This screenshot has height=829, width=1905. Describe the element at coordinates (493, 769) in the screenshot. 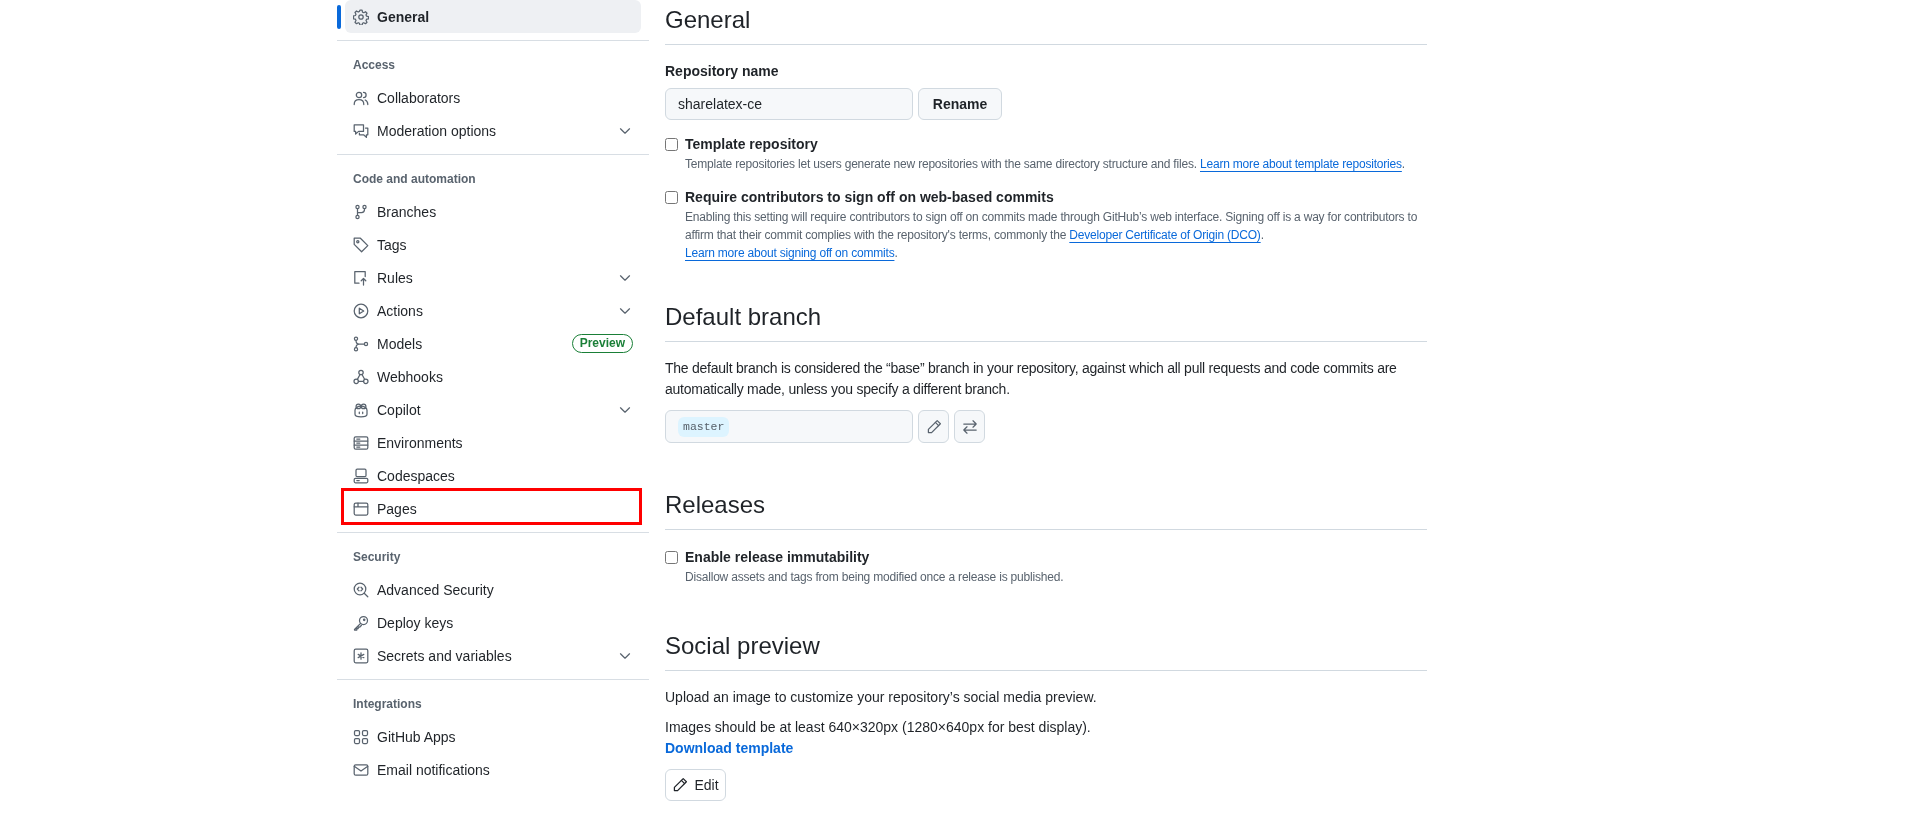

I see `sidebar-item: Email notifications` at that location.